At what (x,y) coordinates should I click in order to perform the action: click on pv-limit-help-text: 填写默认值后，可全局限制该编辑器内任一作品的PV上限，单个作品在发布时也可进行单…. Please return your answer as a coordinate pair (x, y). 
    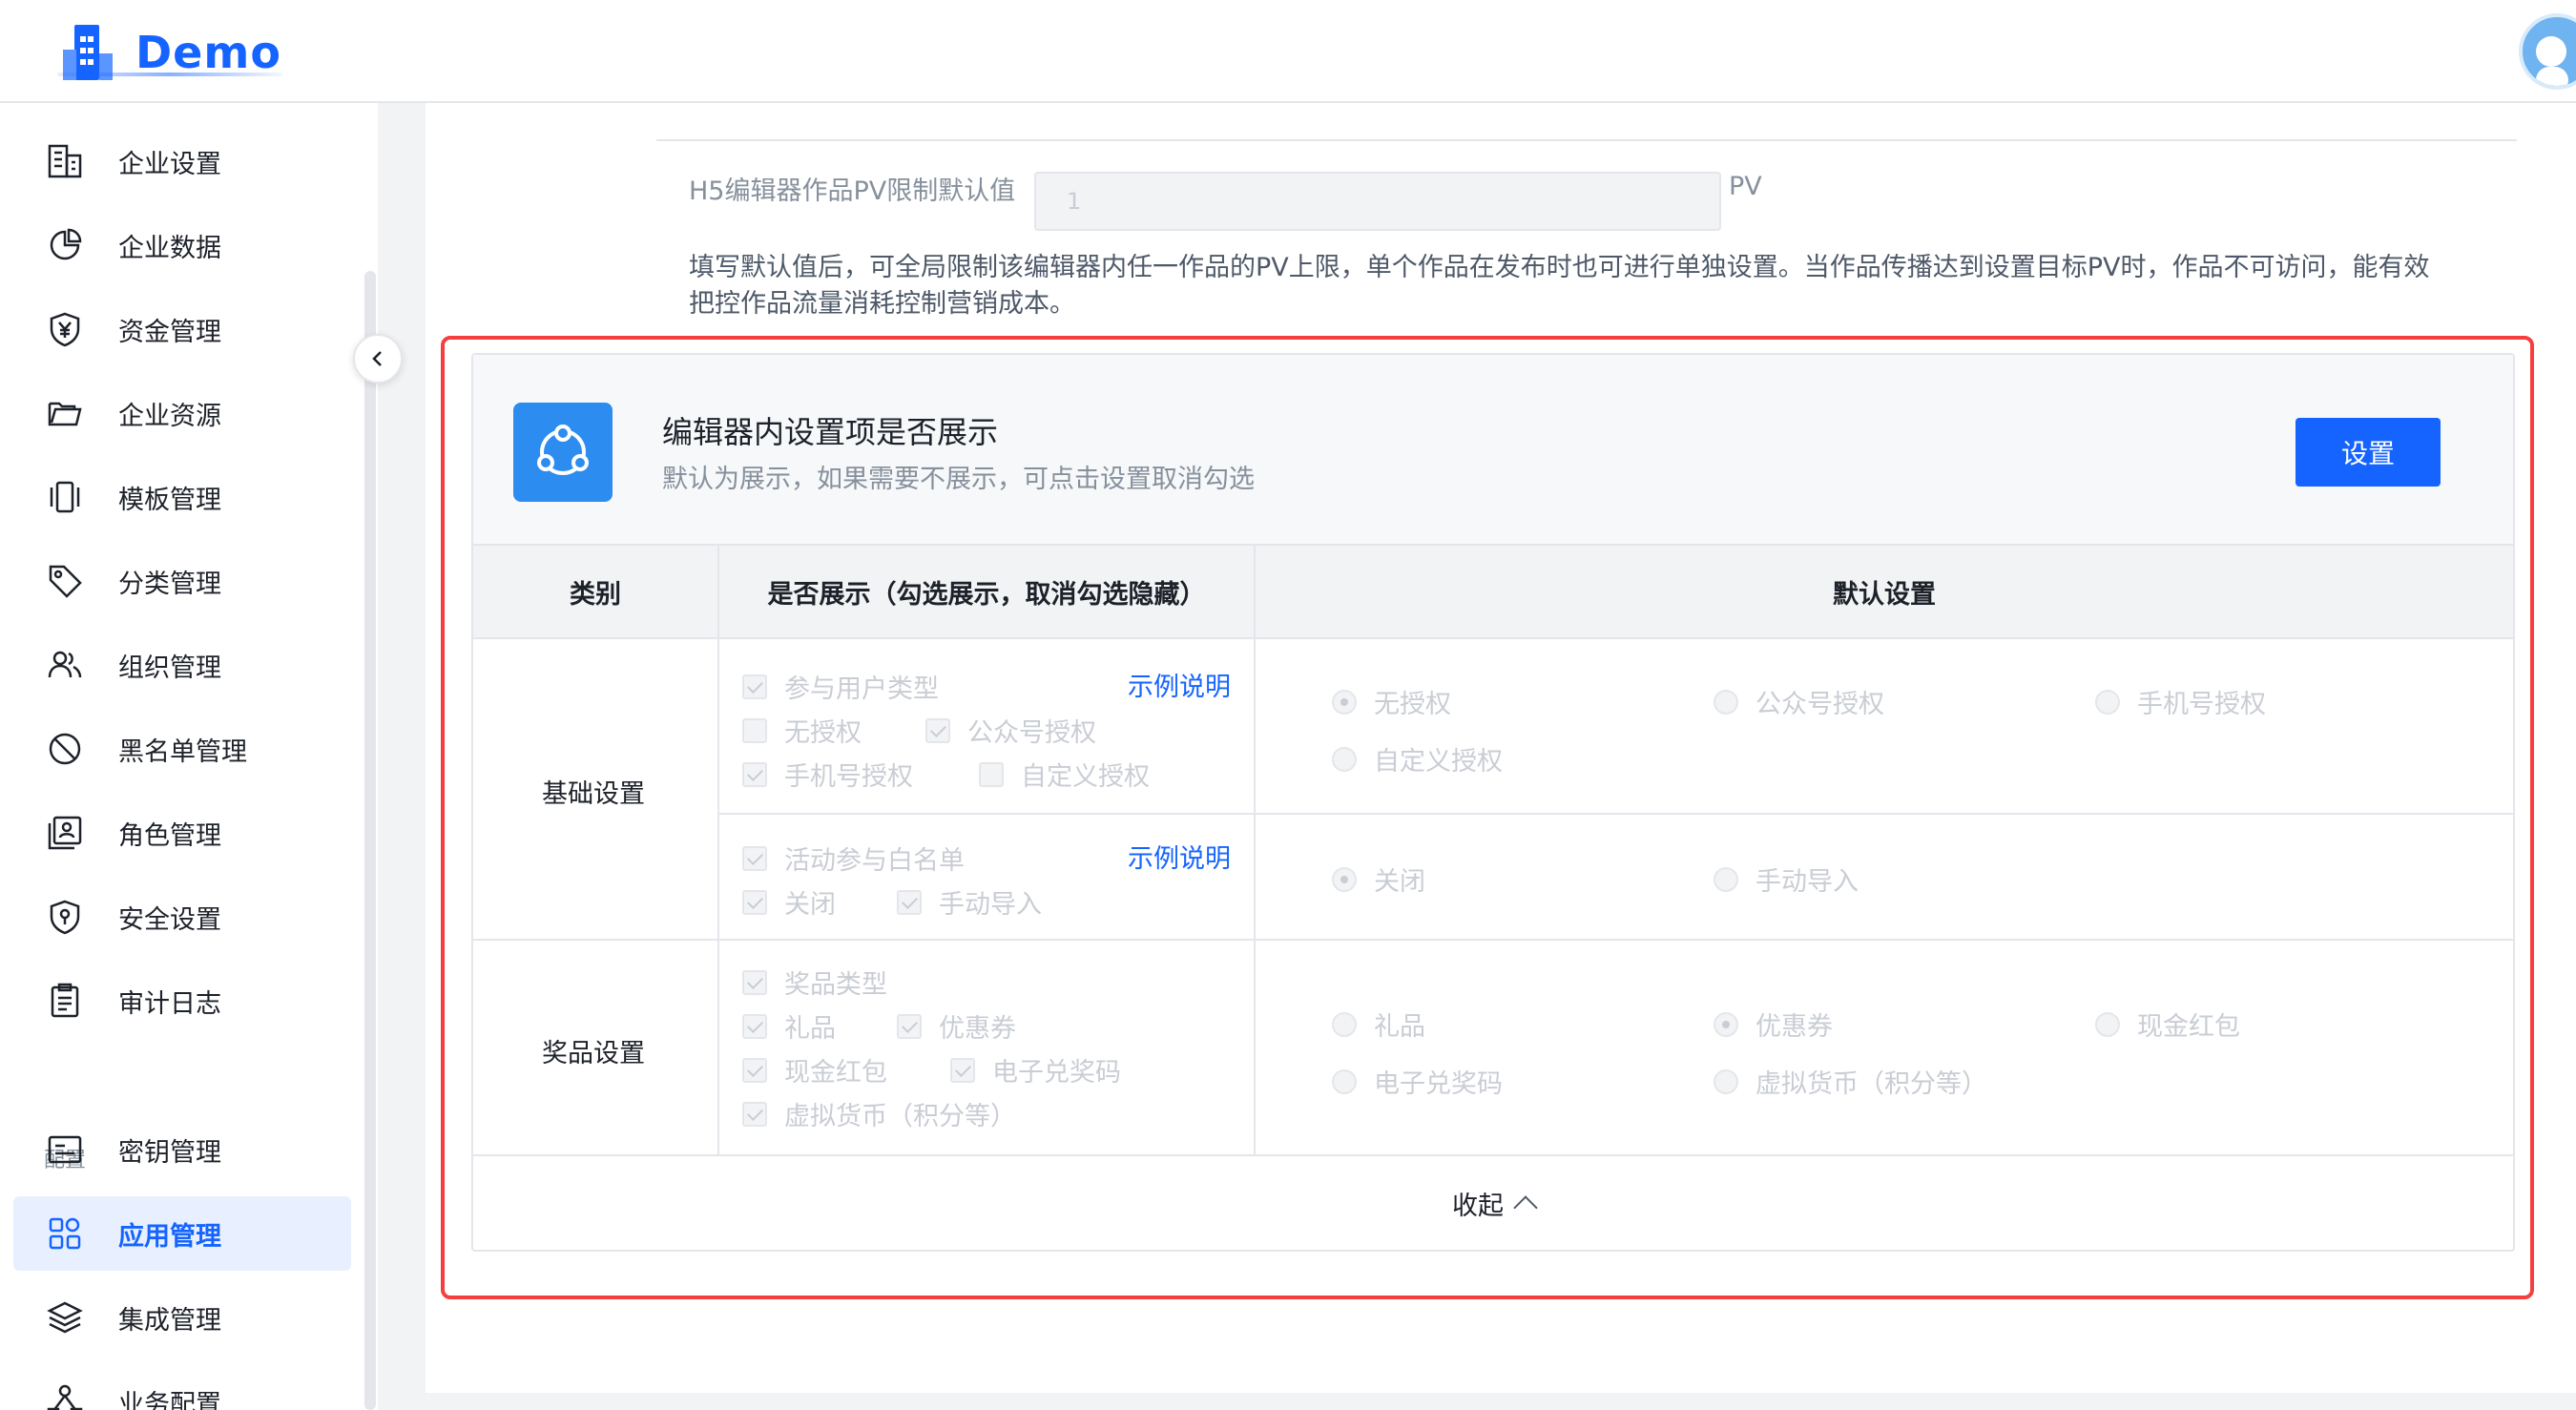
    Looking at the image, I should click on (1559, 286).